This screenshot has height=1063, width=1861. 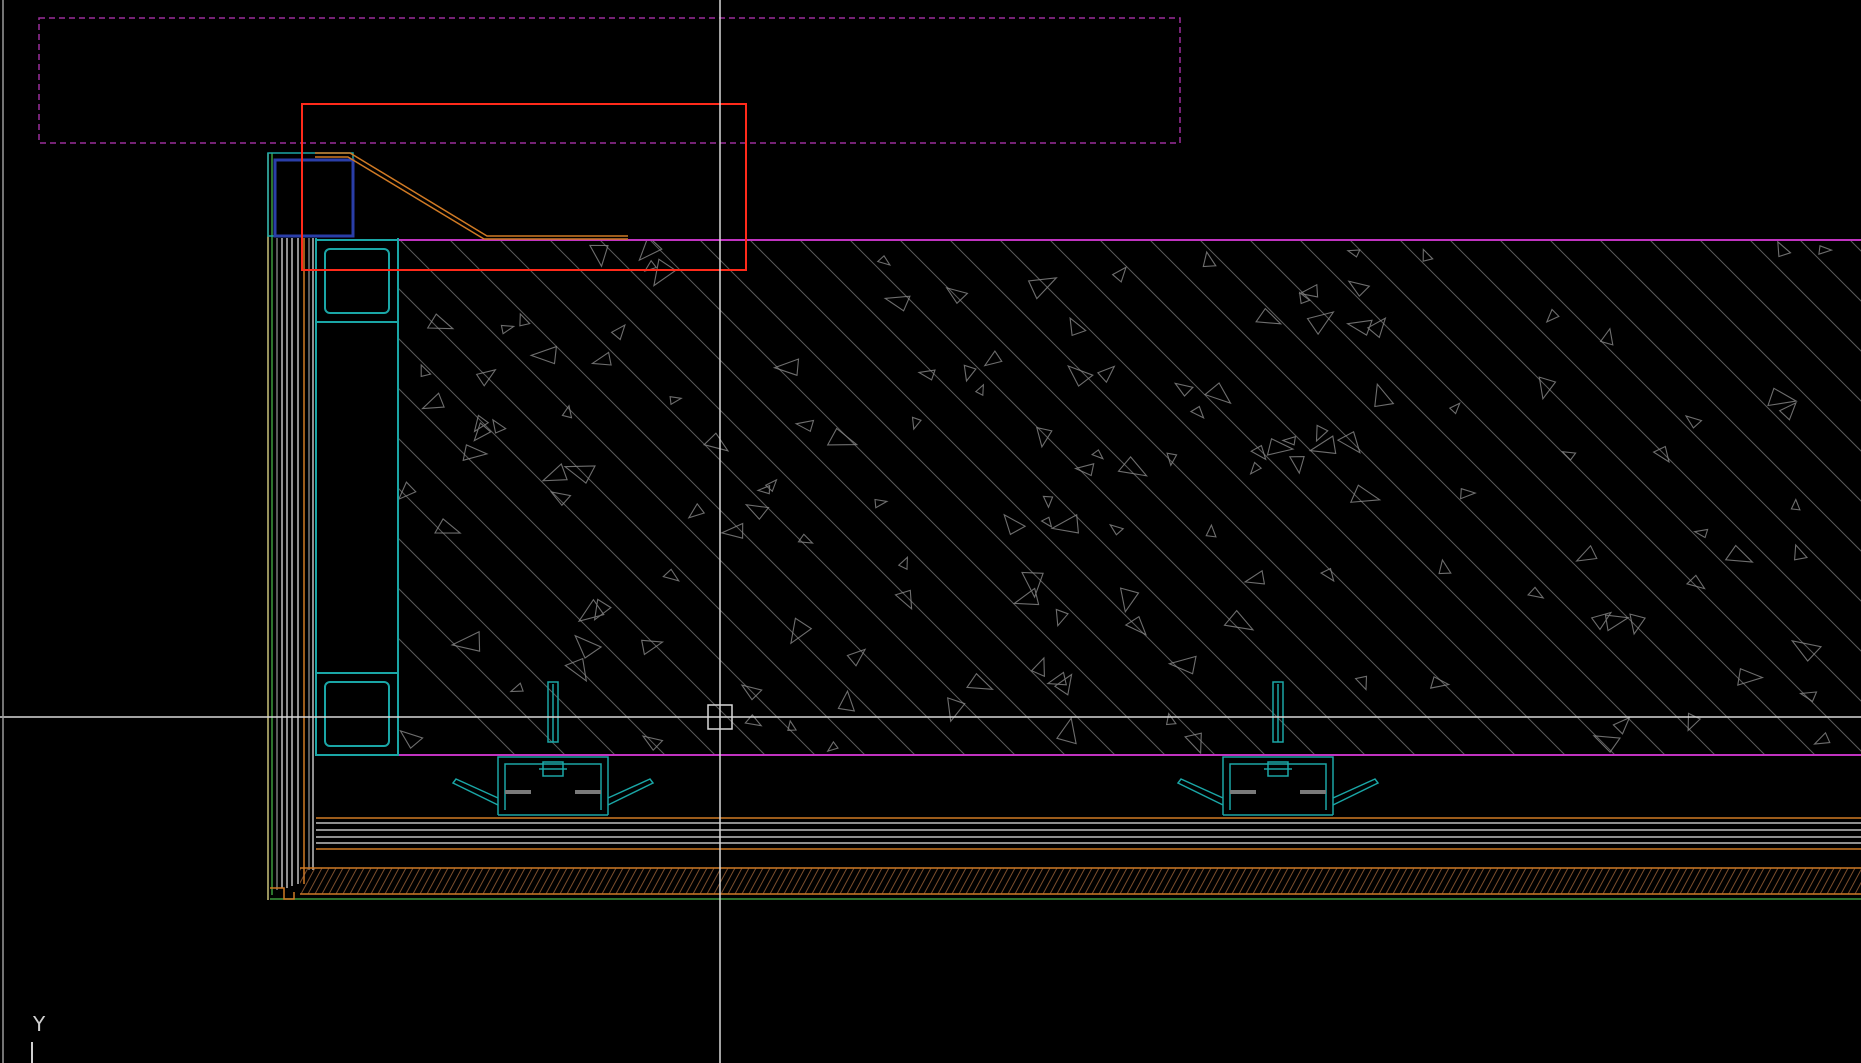 I want to click on corner-trim-box, so click(x=311, y=195).